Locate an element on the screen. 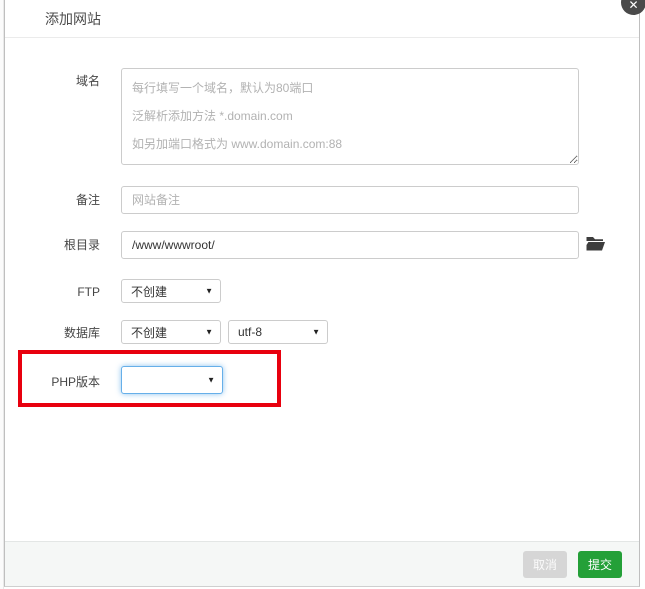 This screenshot has width=645, height=589. browse-folder-button is located at coordinates (595, 243).